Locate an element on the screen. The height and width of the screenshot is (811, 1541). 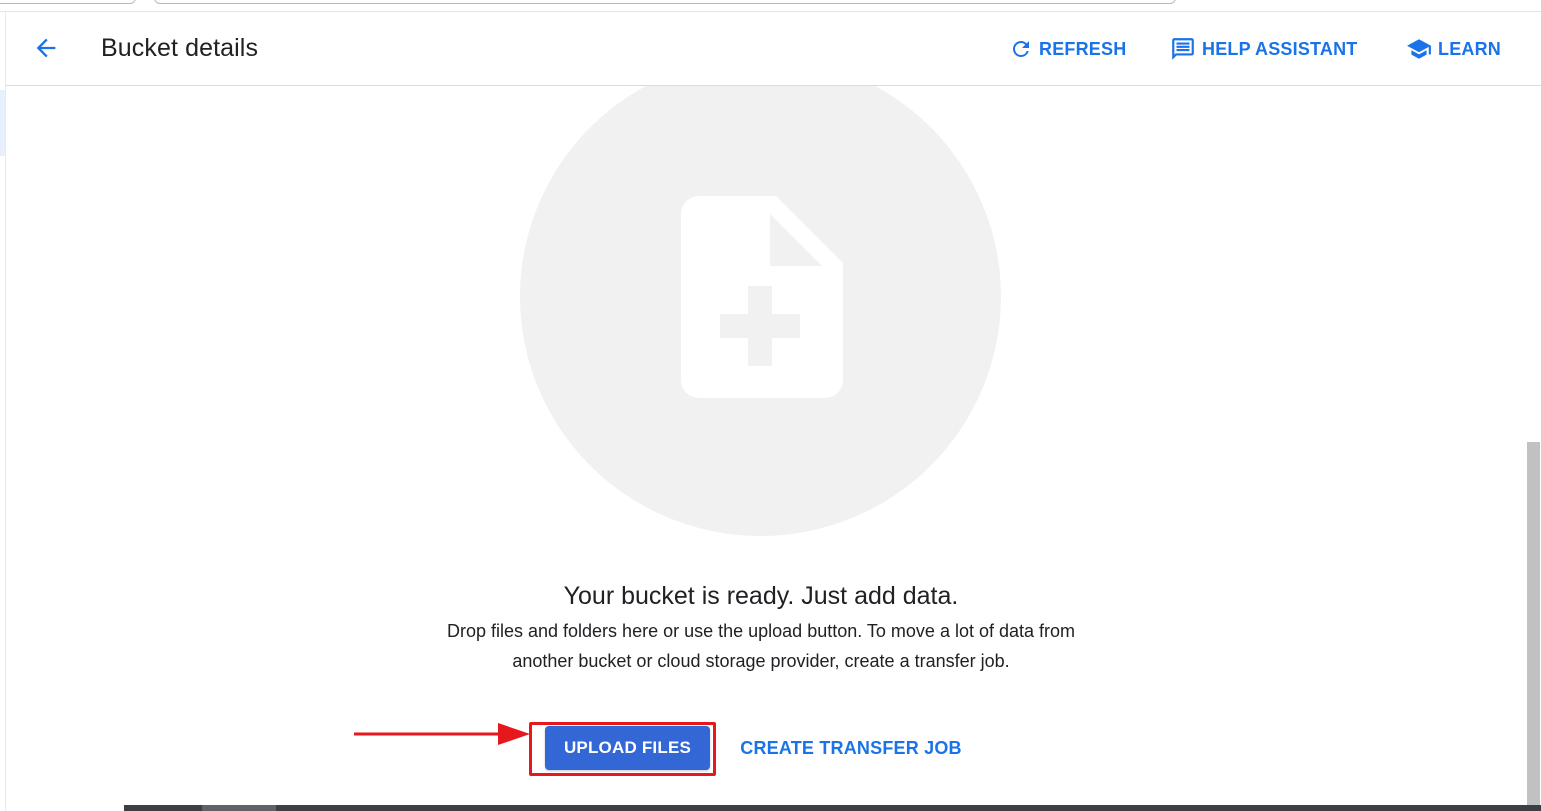
browser-omnibox-edge is located at coordinates (665, 2).